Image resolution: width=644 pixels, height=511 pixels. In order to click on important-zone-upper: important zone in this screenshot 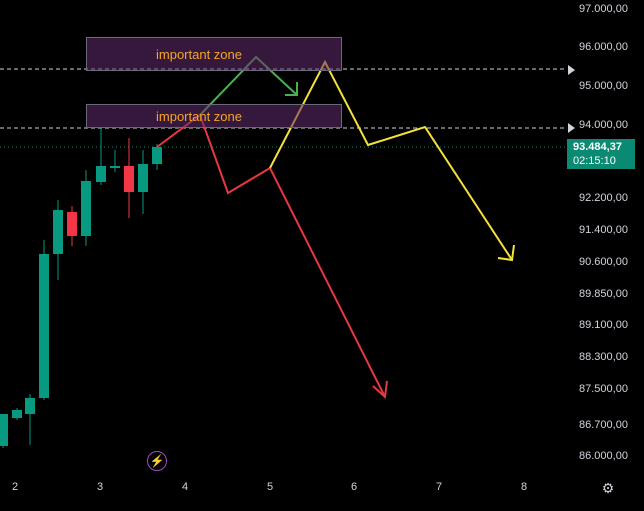, I will do `click(214, 54)`.